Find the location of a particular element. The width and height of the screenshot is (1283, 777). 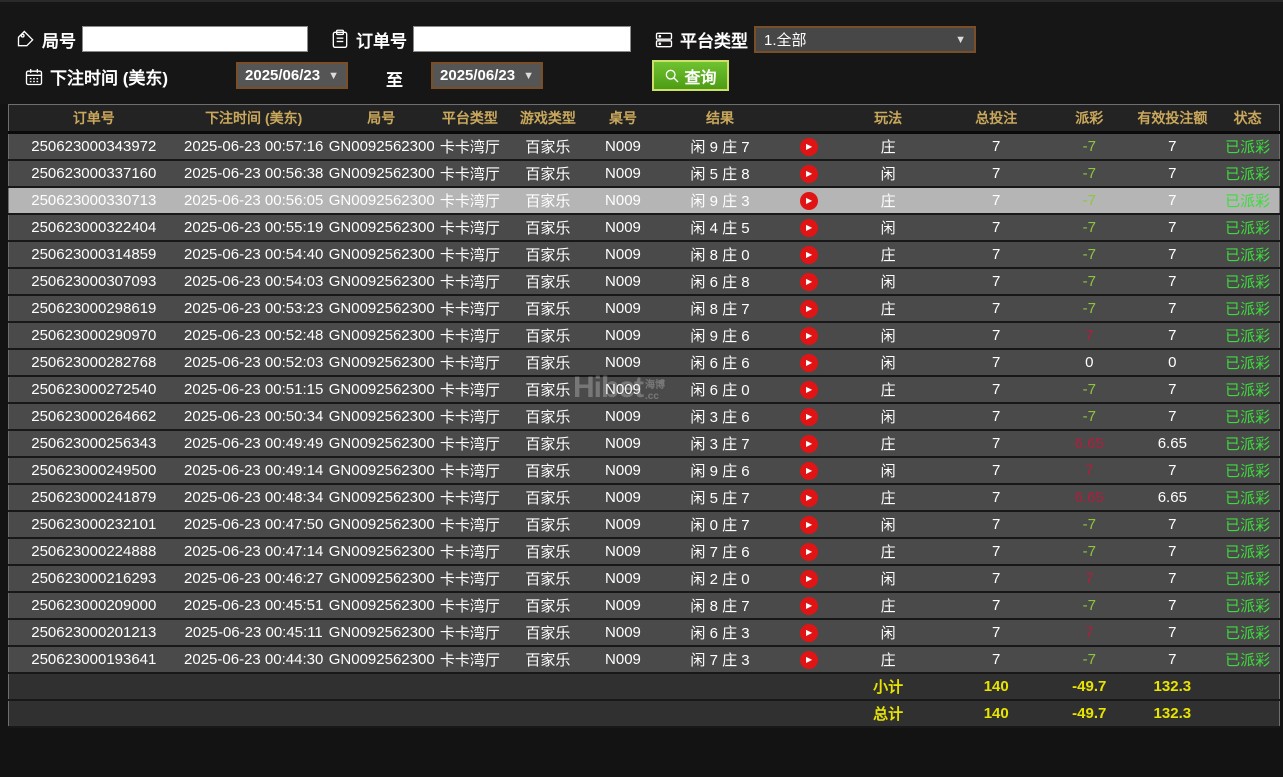

cell-bet-time: 2025-06-23 00:55:19 is located at coordinates (253, 227).